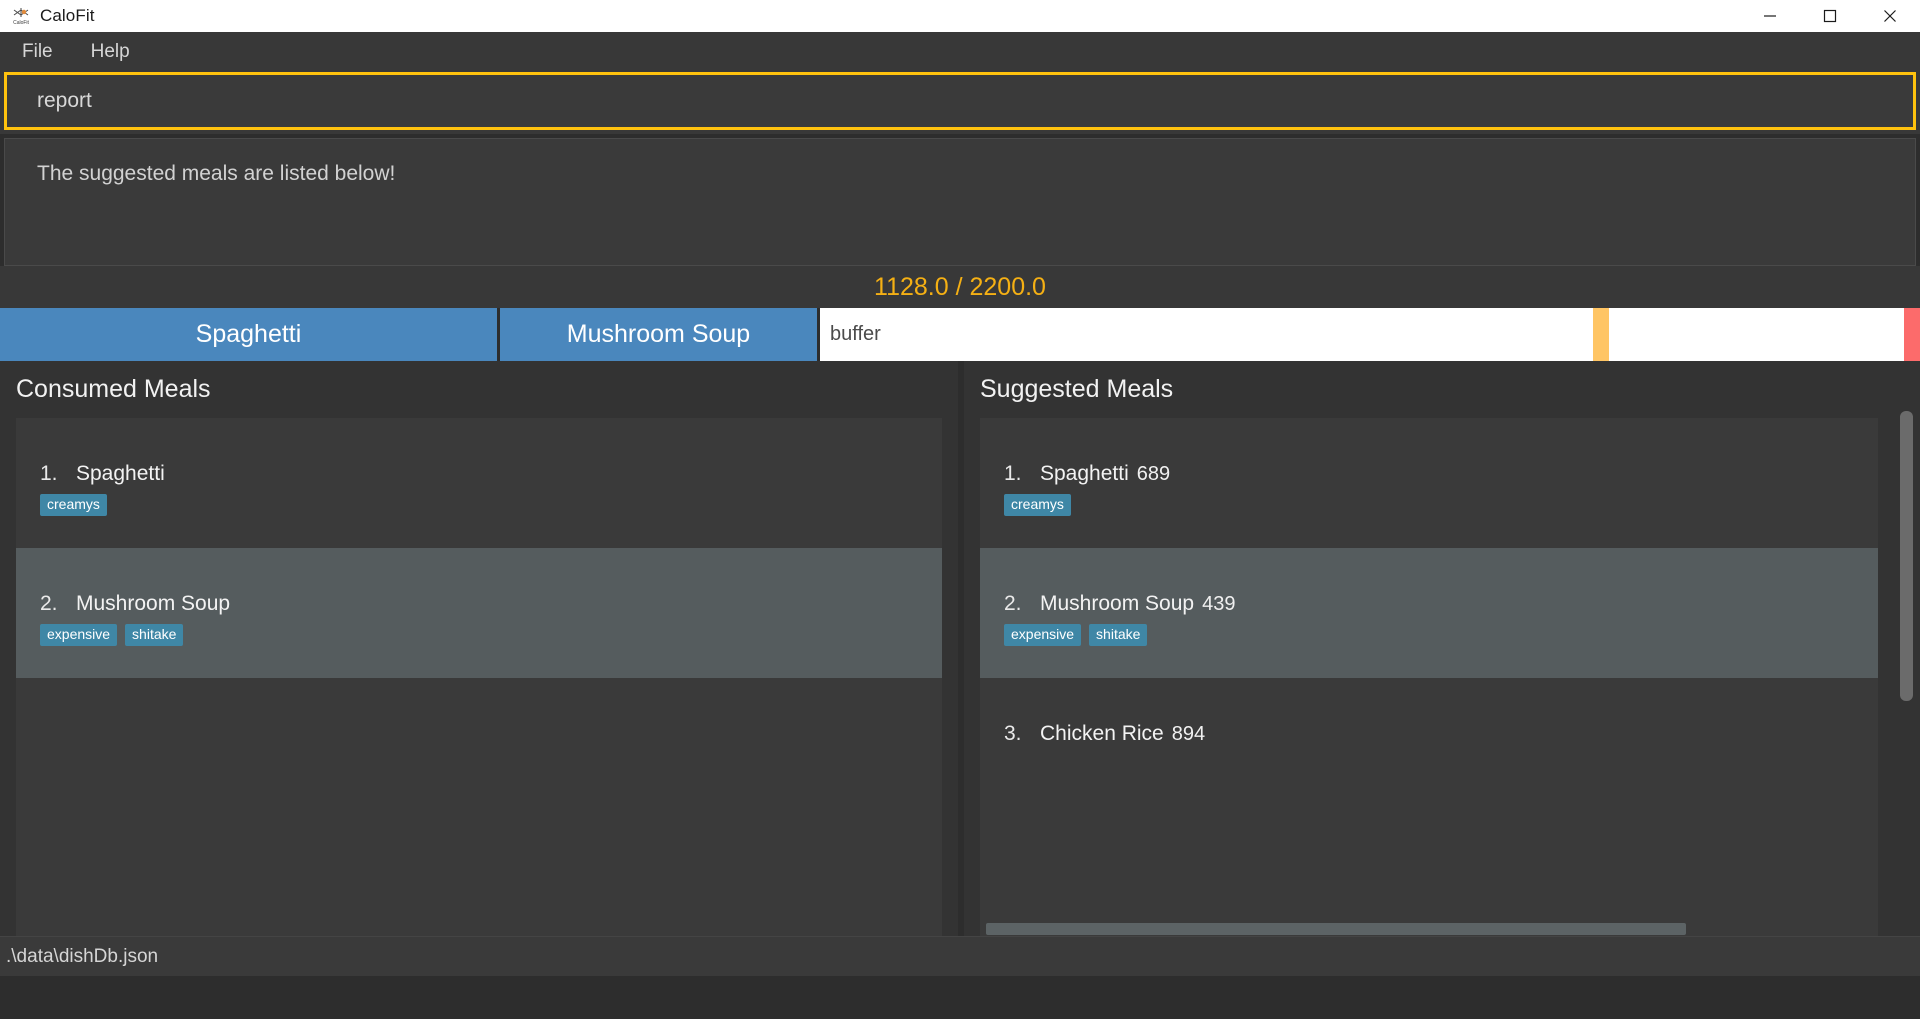  Describe the element at coordinates (21, 16) in the screenshot. I see `calofit-logo-icon: CaloFit` at that location.